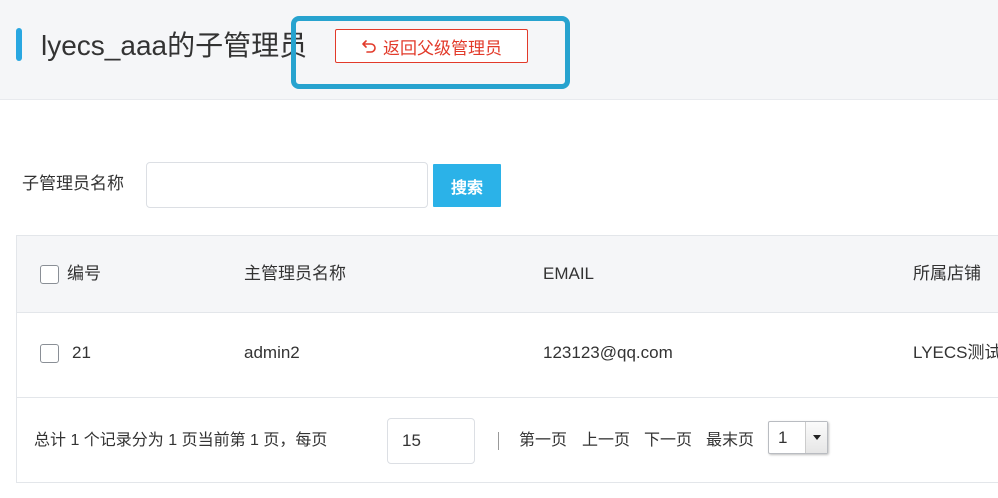 This screenshot has width=998, height=498. Describe the element at coordinates (816, 437) in the screenshot. I see `chevron-down-icon` at that location.